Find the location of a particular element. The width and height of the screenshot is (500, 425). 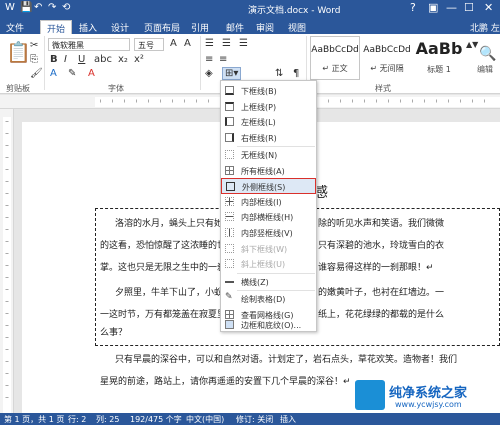

menu-item-left-border: 左框线(L) is located at coordinates (268, 122).